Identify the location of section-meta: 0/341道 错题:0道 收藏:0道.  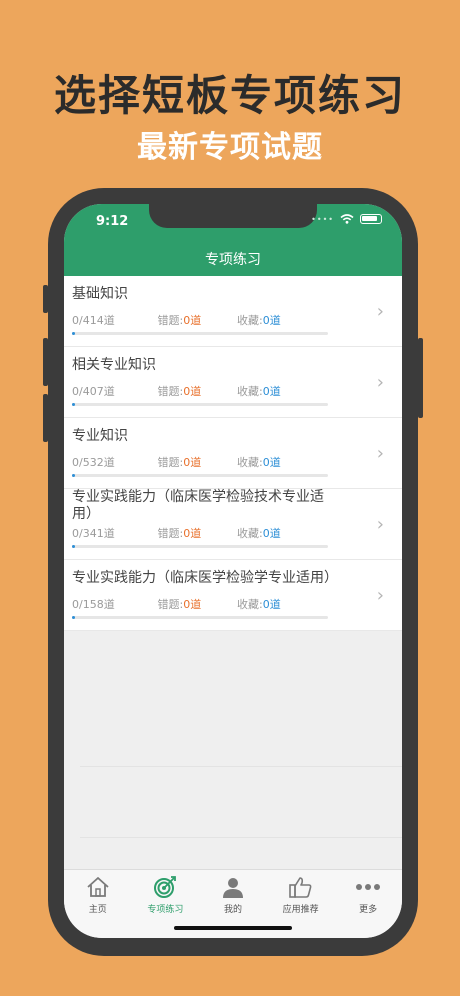
(176, 533).